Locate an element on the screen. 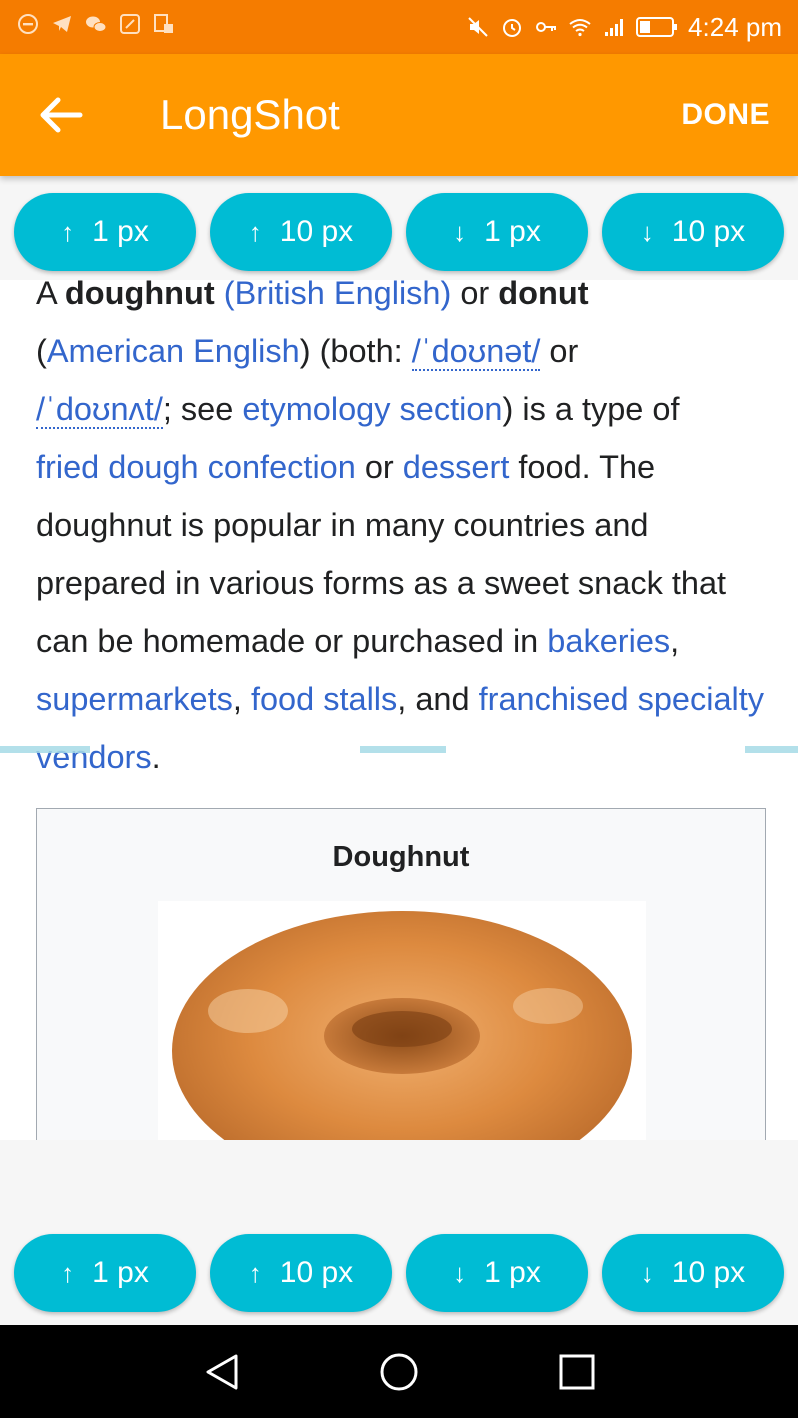 Image resolution: width=798 pixels, height=1418 pixels. doughnut-image is located at coordinates (402, 1020).